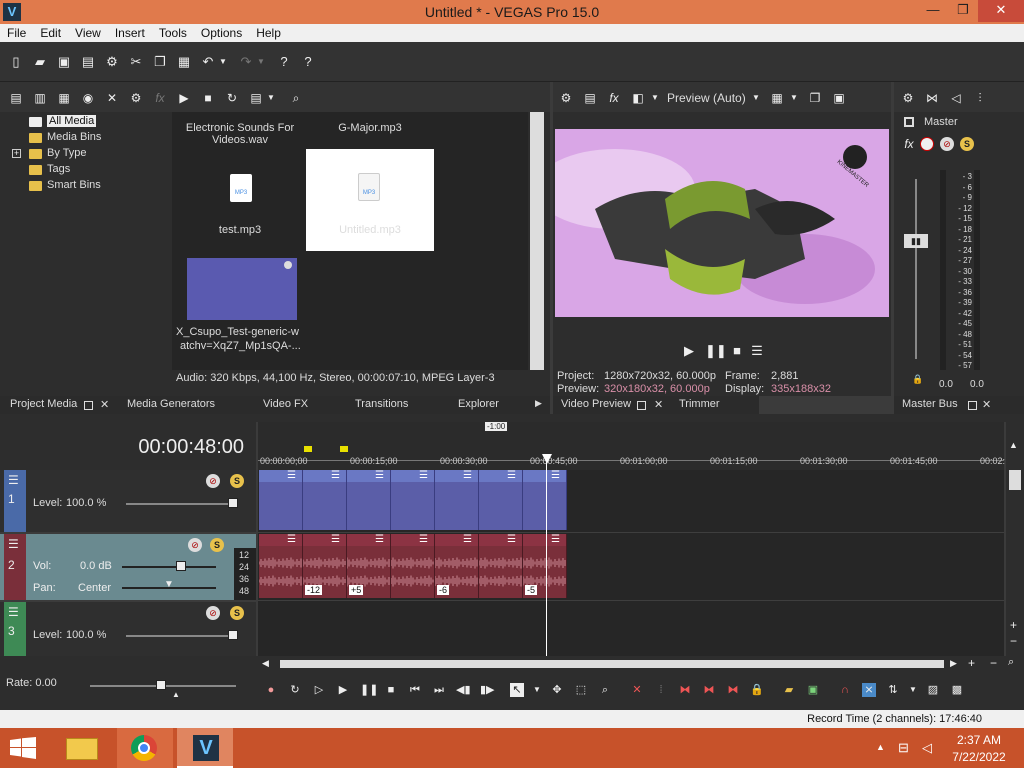  What do you see at coordinates (596, 404) in the screenshot?
I see `tab-video-preview: Video Preview` at bounding box center [596, 404].